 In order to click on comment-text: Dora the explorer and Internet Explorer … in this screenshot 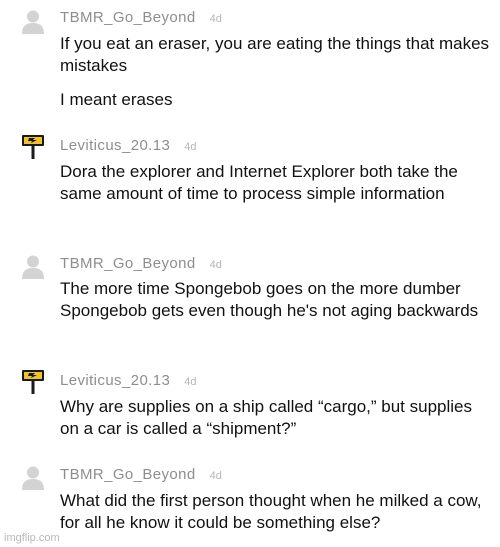, I will do `click(259, 182)`.